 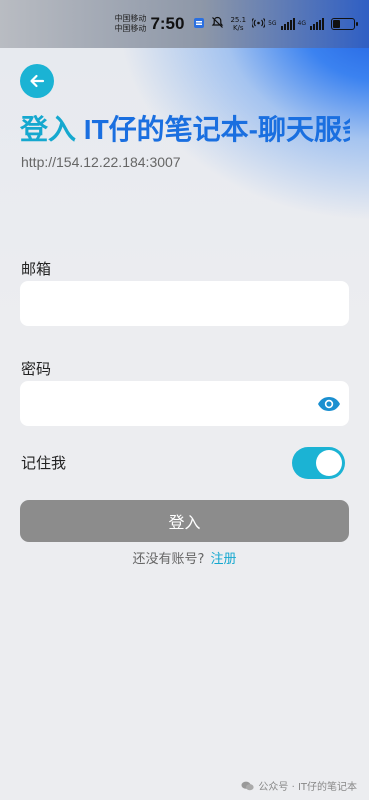 I want to click on hotspot-icon, so click(x=258, y=24).